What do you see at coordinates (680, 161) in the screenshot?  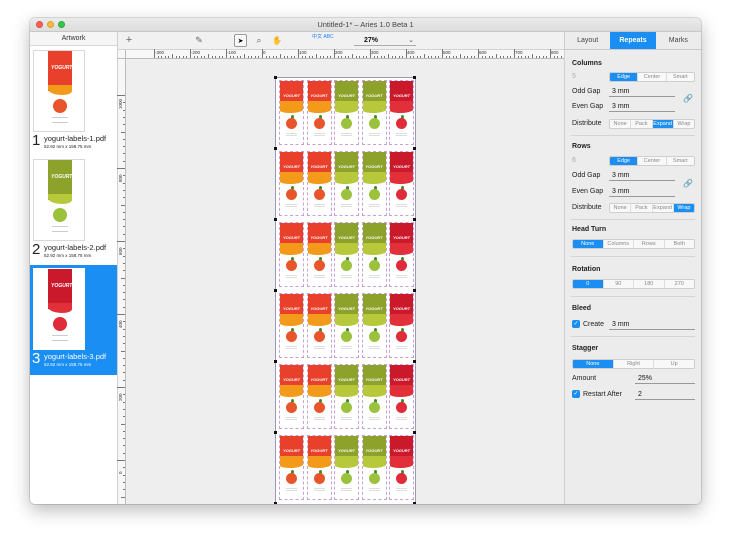 I see `row-align-option-smart: Smart` at bounding box center [680, 161].